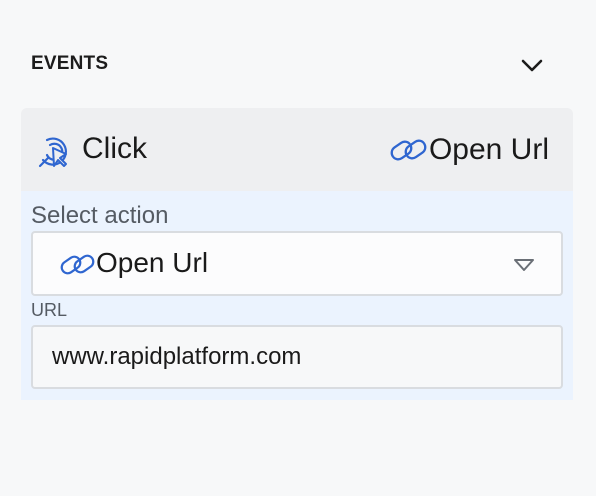 The width and height of the screenshot is (596, 496). I want to click on action-select: Open Url, so click(297, 263).